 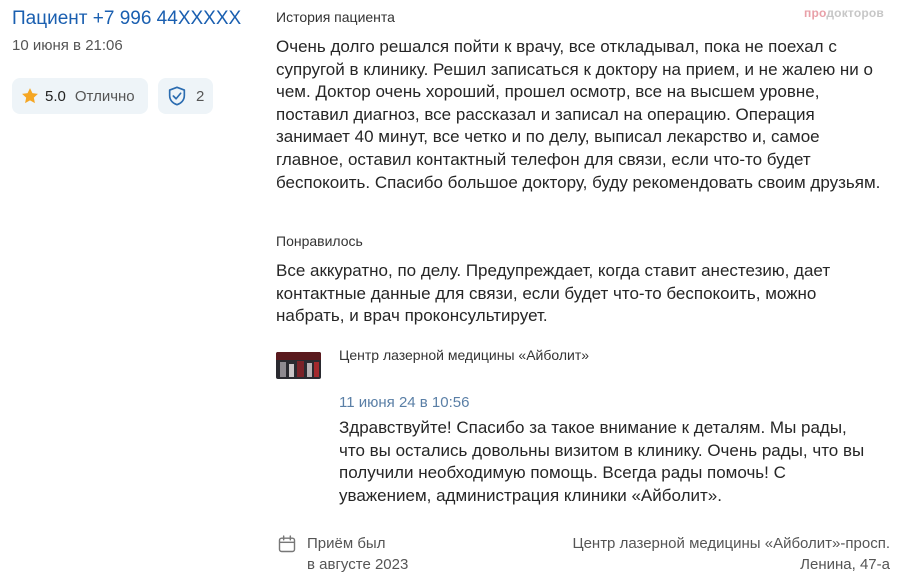 I want to click on history-title: История пациента, so click(x=335, y=17).